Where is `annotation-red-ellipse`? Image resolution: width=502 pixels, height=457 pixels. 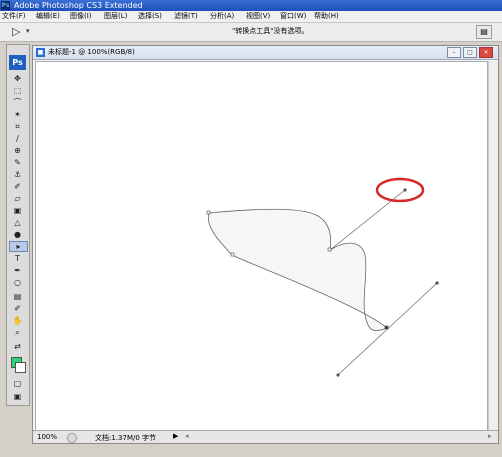 annotation-red-ellipse is located at coordinates (400, 190).